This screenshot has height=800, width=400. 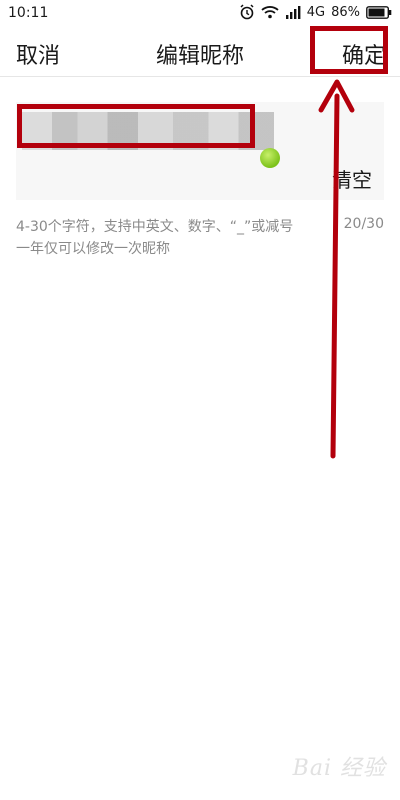 What do you see at coordinates (339, 768) in the screenshot?
I see `watermark: Bai 经验` at bounding box center [339, 768].